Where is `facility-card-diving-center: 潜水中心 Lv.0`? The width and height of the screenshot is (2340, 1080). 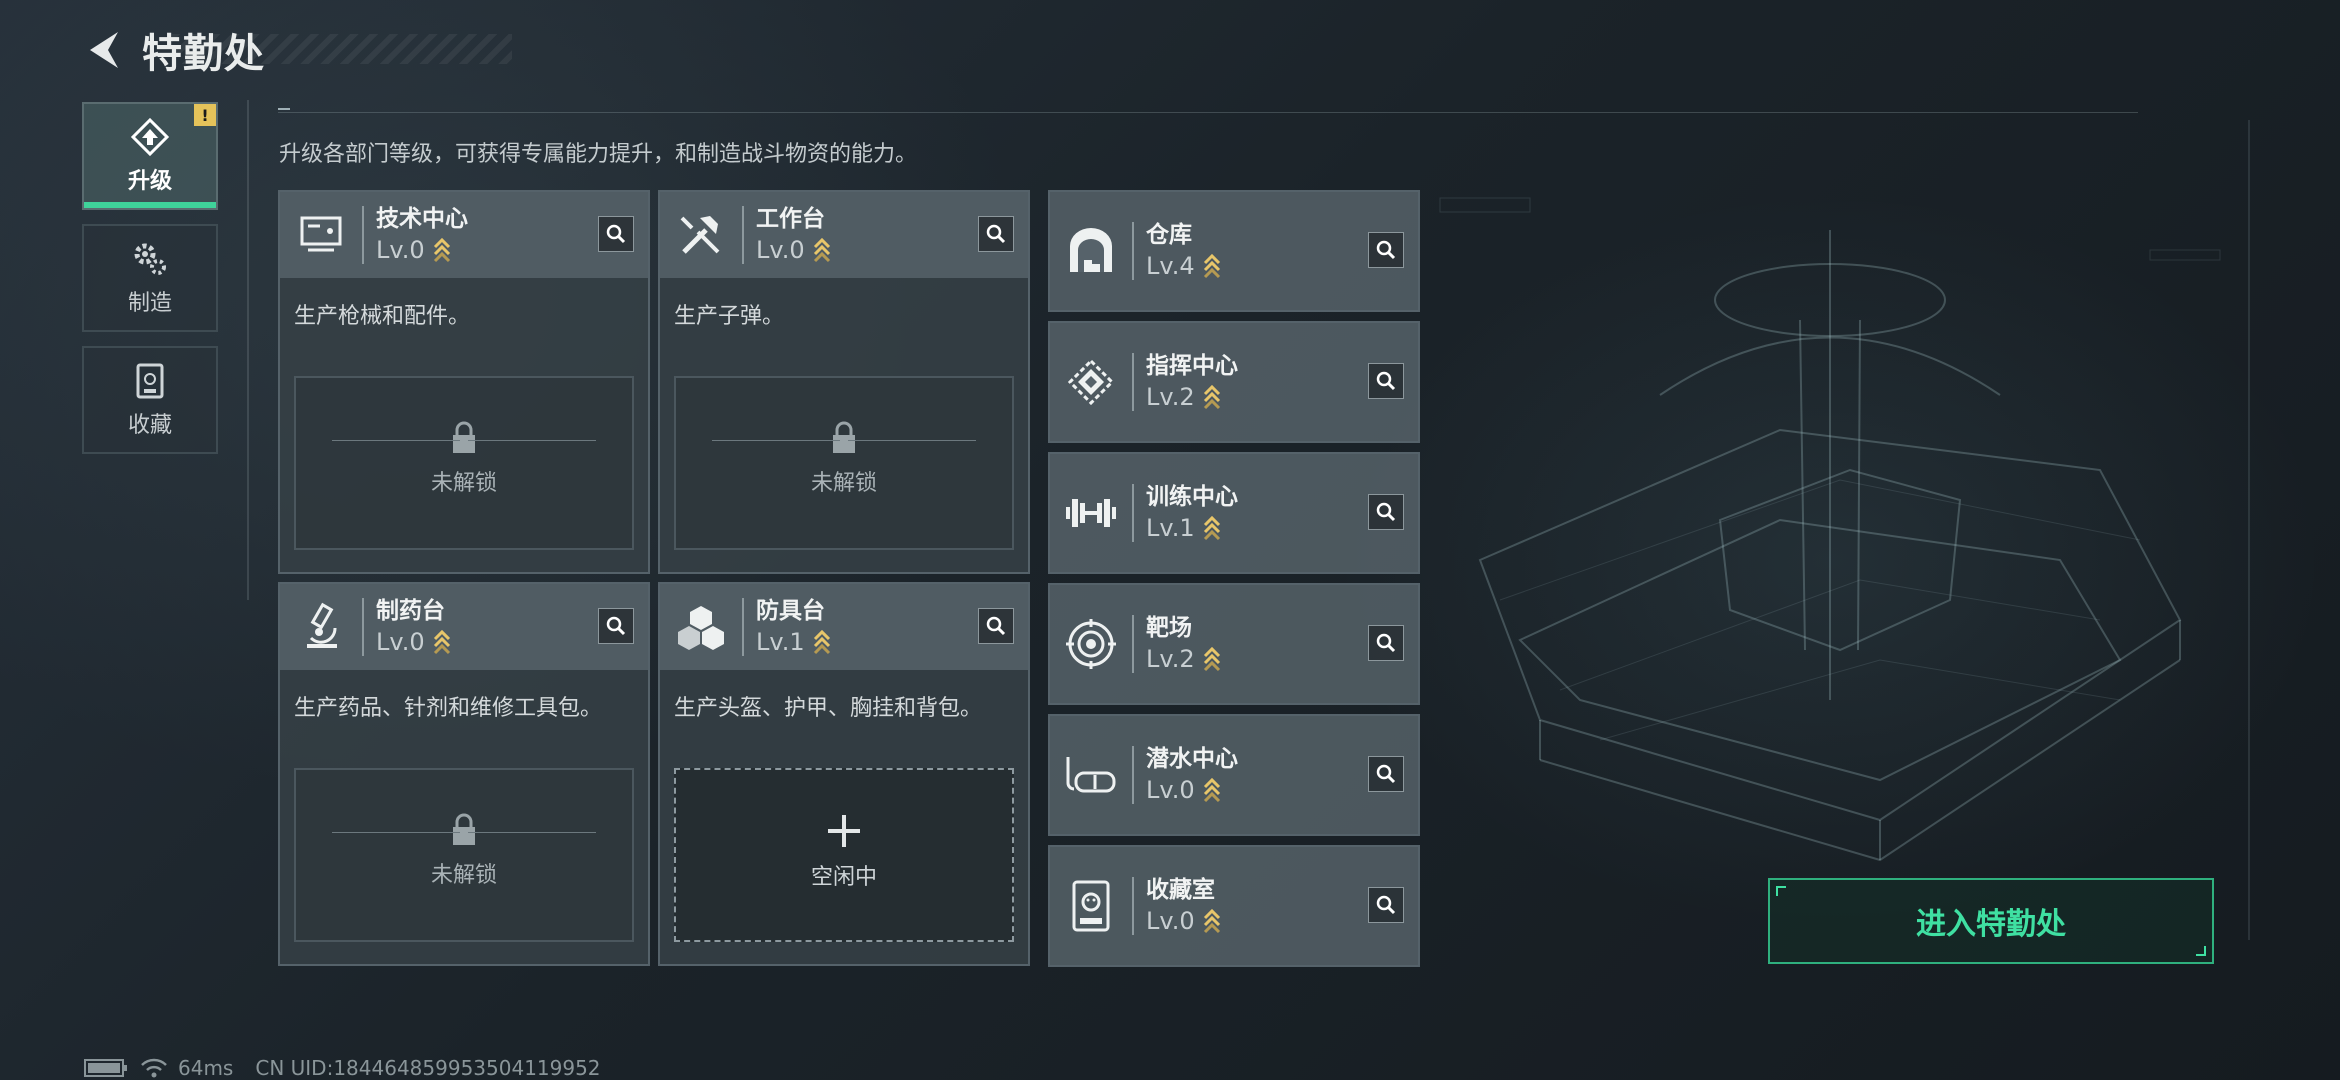 facility-card-diving-center: 潜水中心 Lv.0 is located at coordinates (1234, 775).